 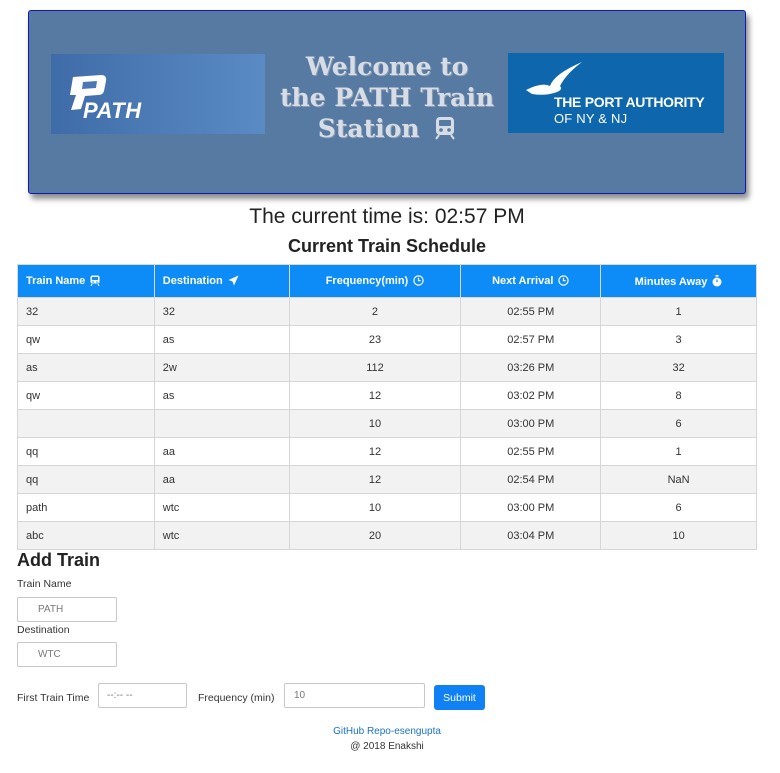 I want to click on cell-minutes-away: 10, so click(x=678, y=535).